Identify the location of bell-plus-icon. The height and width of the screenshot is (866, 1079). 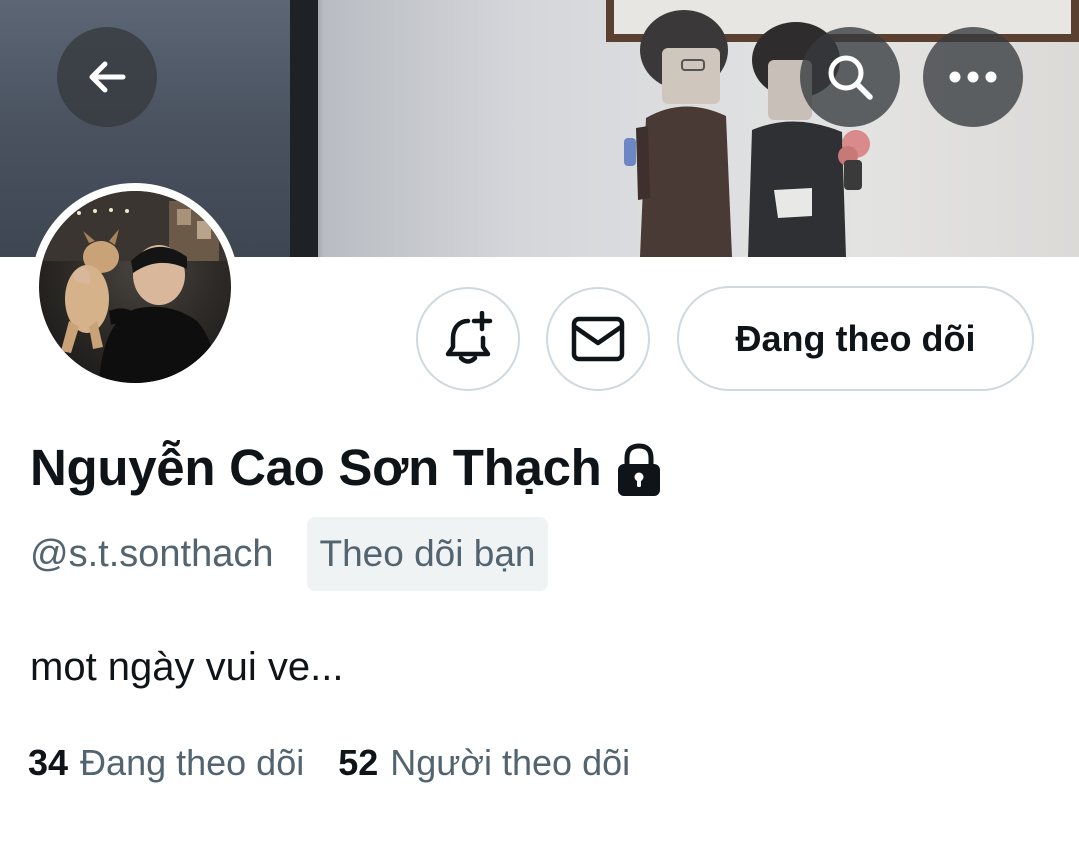
(469, 337).